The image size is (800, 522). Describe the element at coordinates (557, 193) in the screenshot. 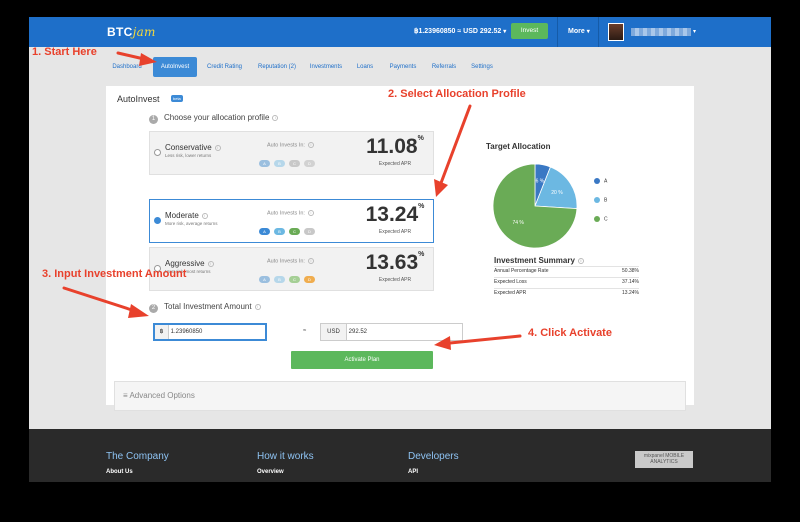

I see `pie-slice-label: 20 %` at that location.